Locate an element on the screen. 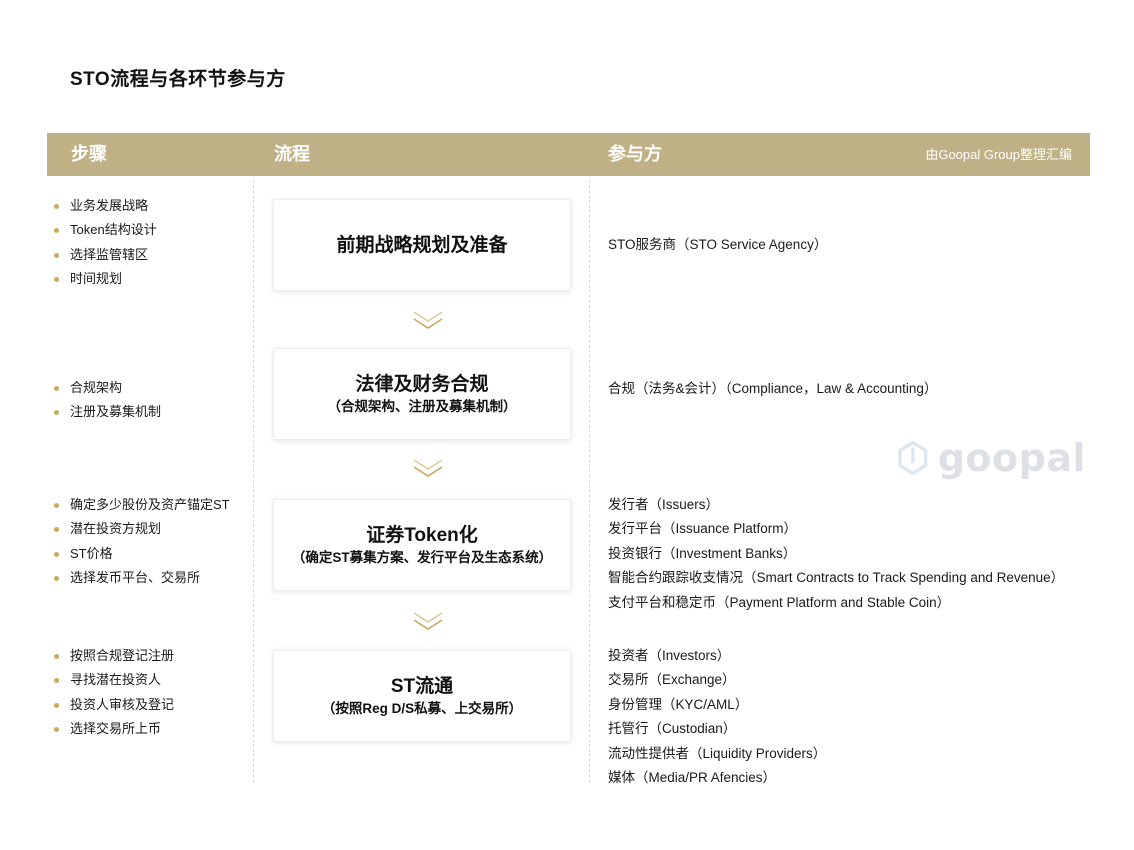 This screenshot has height=850, width=1134. step-item: 业务发展战略 is located at coordinates (104, 206).